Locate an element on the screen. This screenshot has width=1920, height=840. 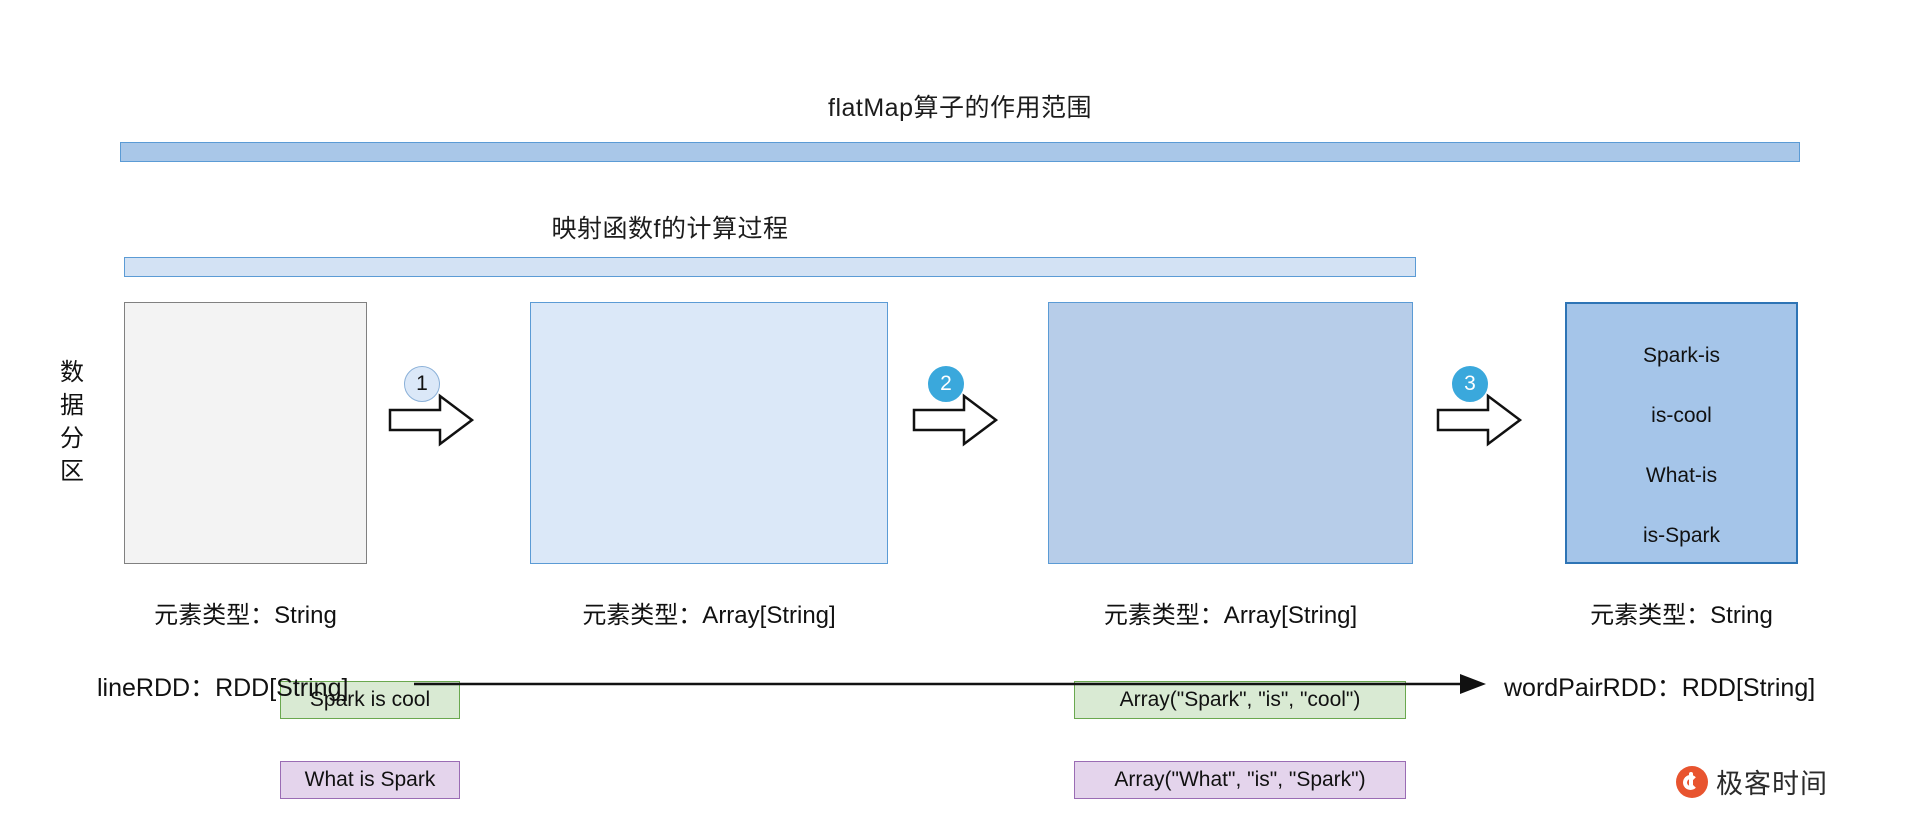
watermark-text: 极客时间 is located at coordinates (1772, 784).